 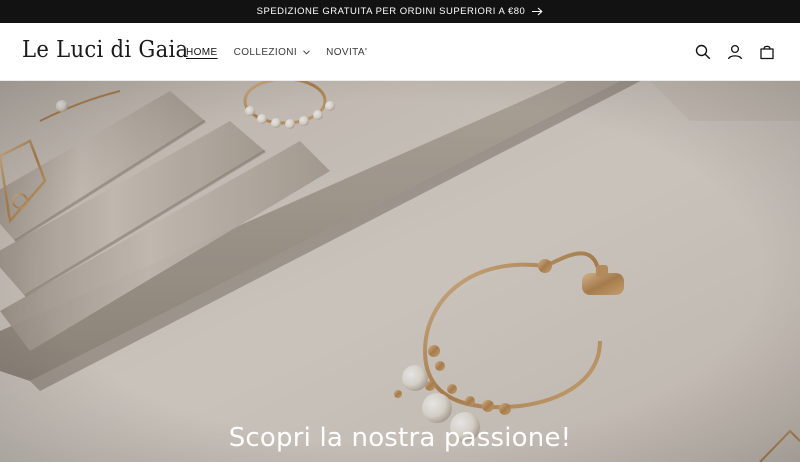 I want to click on header-icons, so click(x=735, y=52).